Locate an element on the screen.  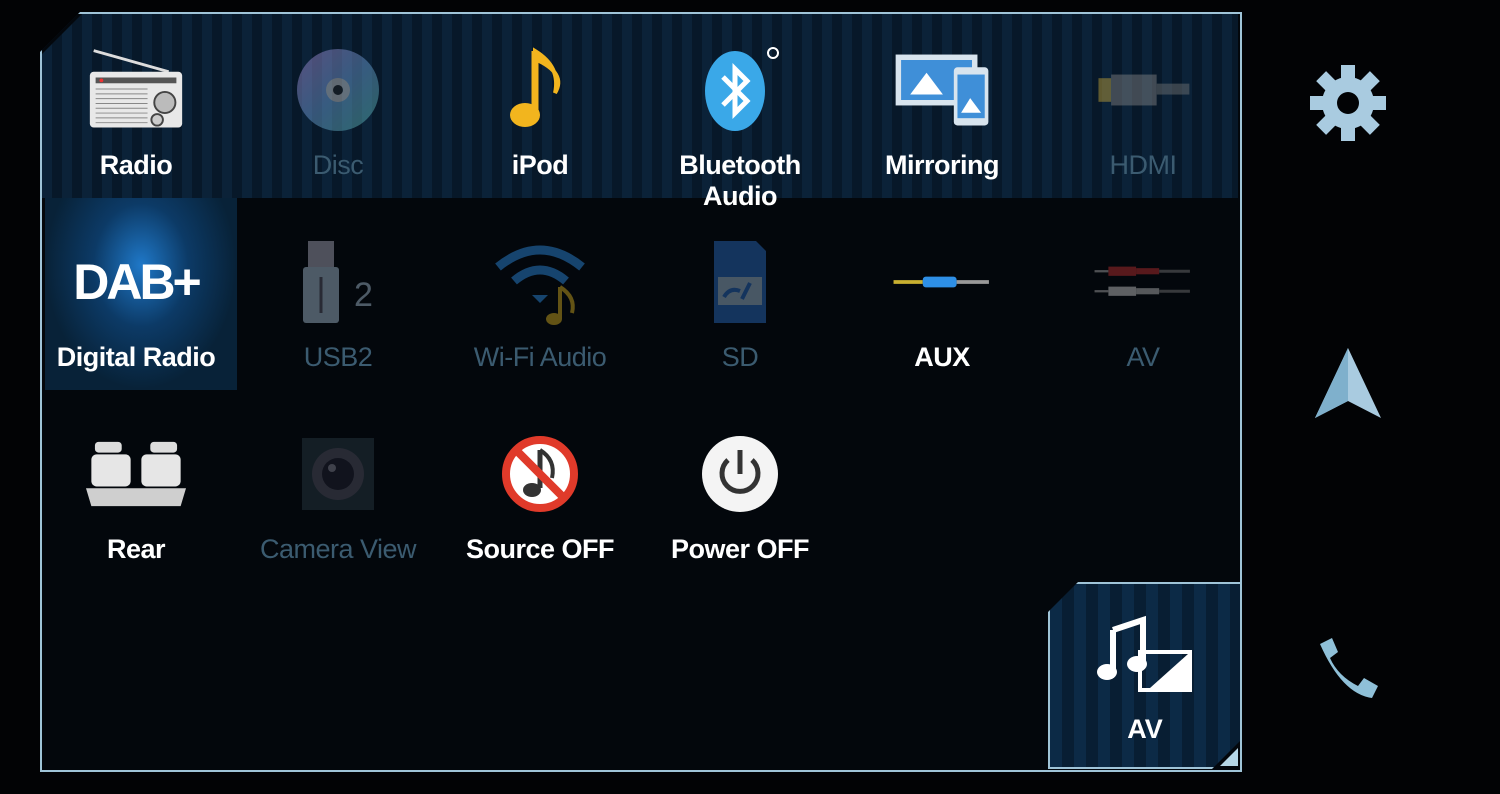
source-wi-fi-audio: Wi-Fi Audio is located at coordinates (540, 322).